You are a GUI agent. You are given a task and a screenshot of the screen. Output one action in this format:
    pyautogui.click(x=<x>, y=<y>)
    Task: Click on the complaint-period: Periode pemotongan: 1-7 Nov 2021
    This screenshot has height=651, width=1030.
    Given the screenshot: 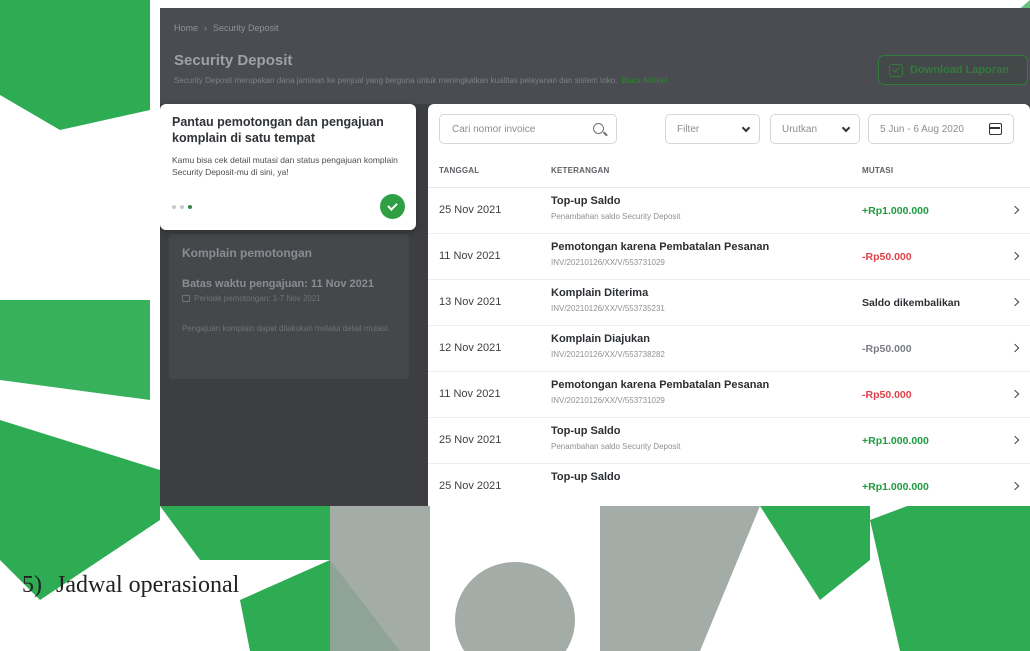 What is the action you would take?
    pyautogui.click(x=289, y=298)
    